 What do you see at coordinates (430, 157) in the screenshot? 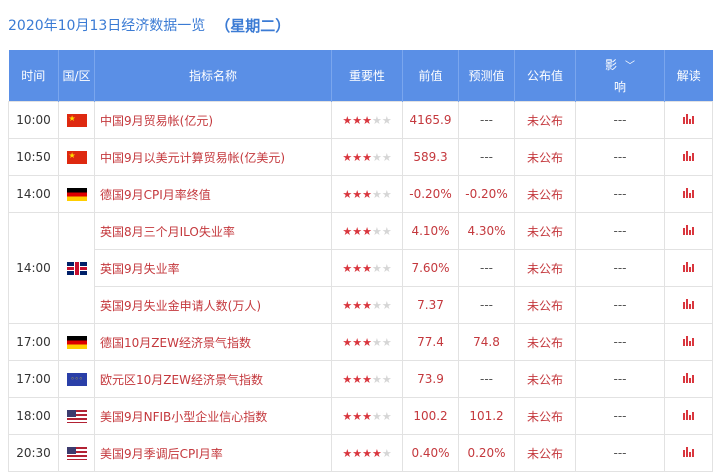
I see `previous-value: 589.3` at bounding box center [430, 157].